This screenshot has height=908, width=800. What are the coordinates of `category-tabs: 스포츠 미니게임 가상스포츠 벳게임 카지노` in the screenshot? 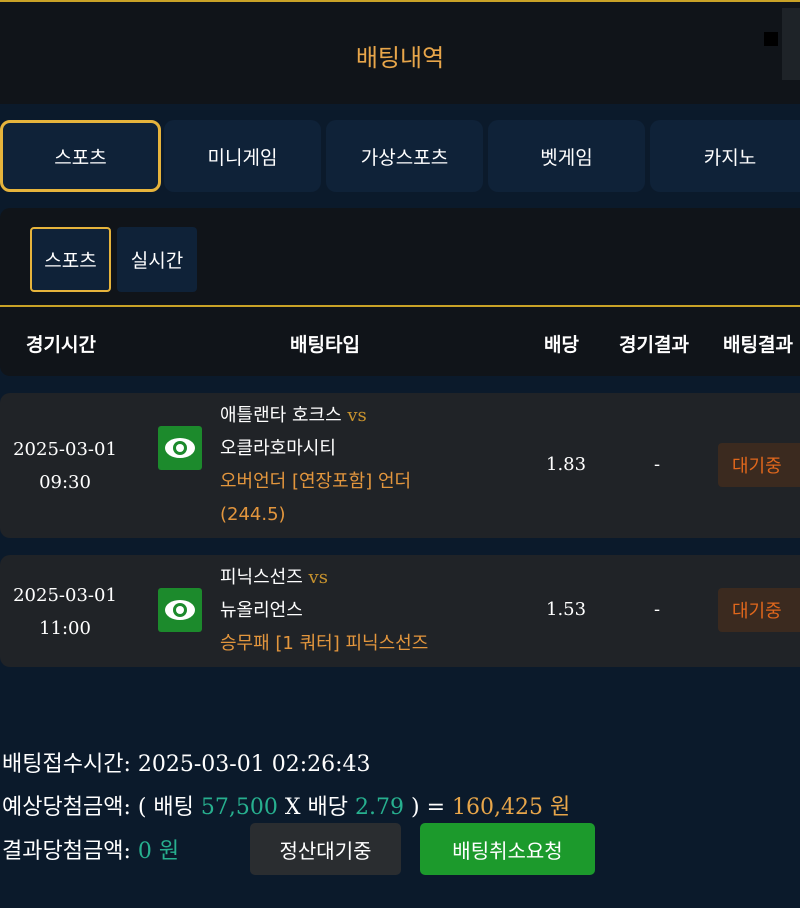 It's located at (400, 156).